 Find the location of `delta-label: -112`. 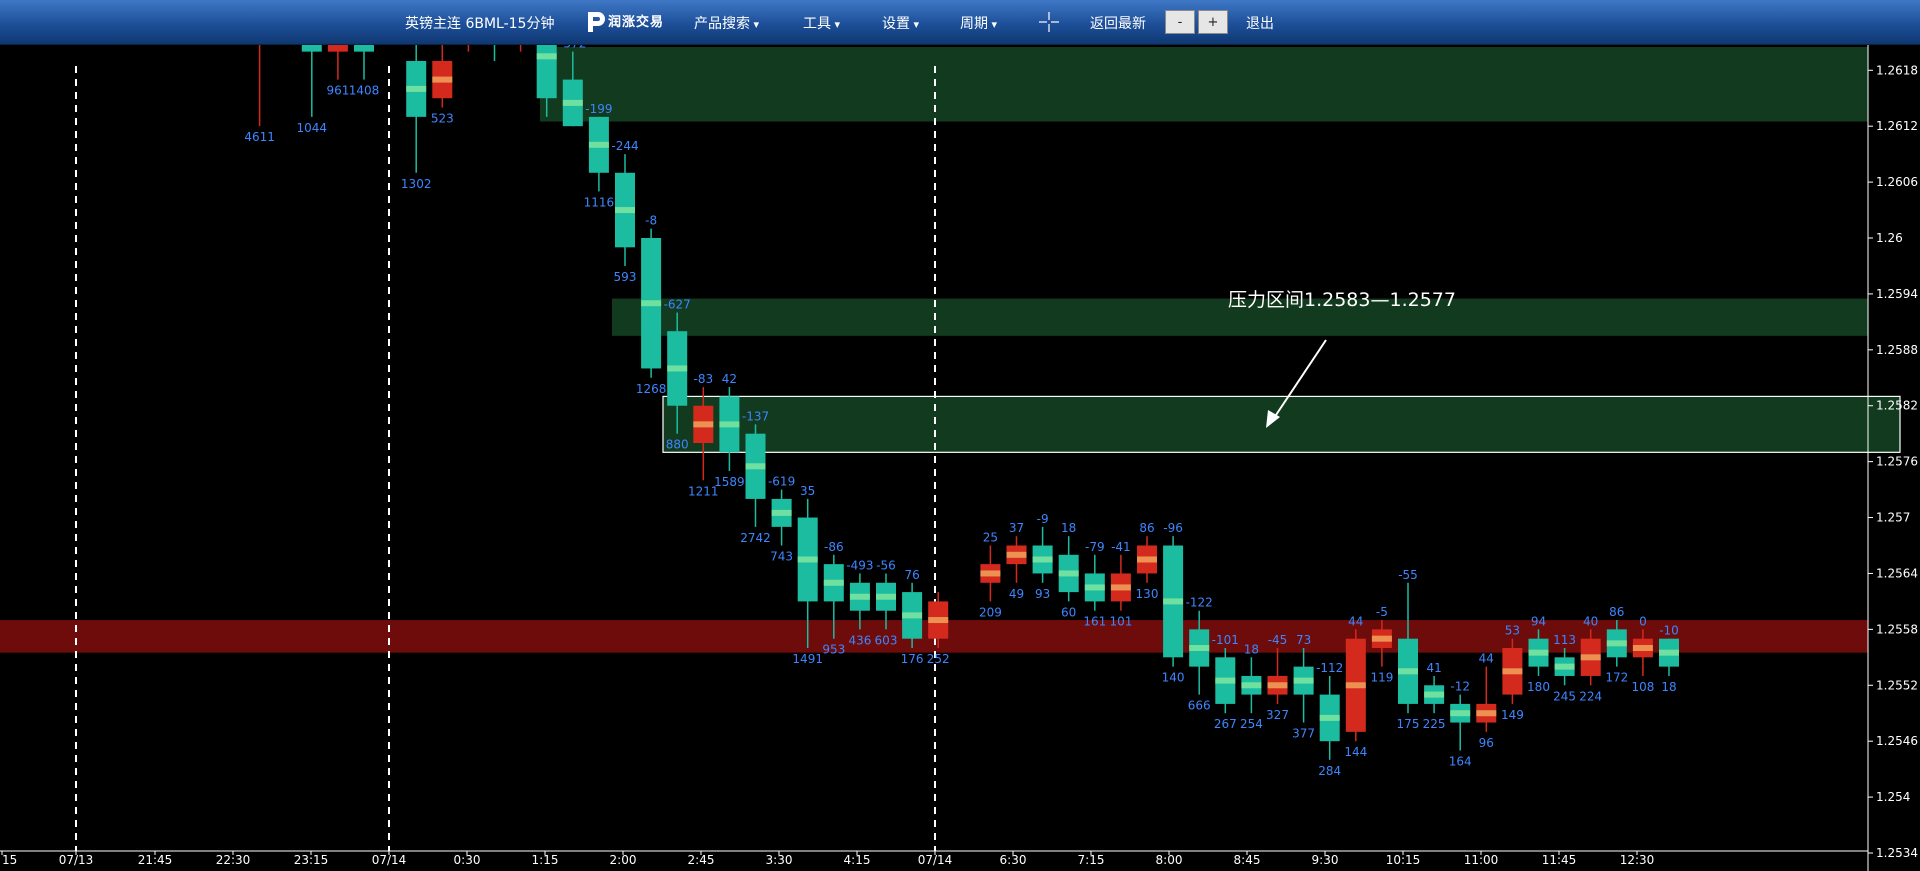

delta-label: -112 is located at coordinates (1329, 668).